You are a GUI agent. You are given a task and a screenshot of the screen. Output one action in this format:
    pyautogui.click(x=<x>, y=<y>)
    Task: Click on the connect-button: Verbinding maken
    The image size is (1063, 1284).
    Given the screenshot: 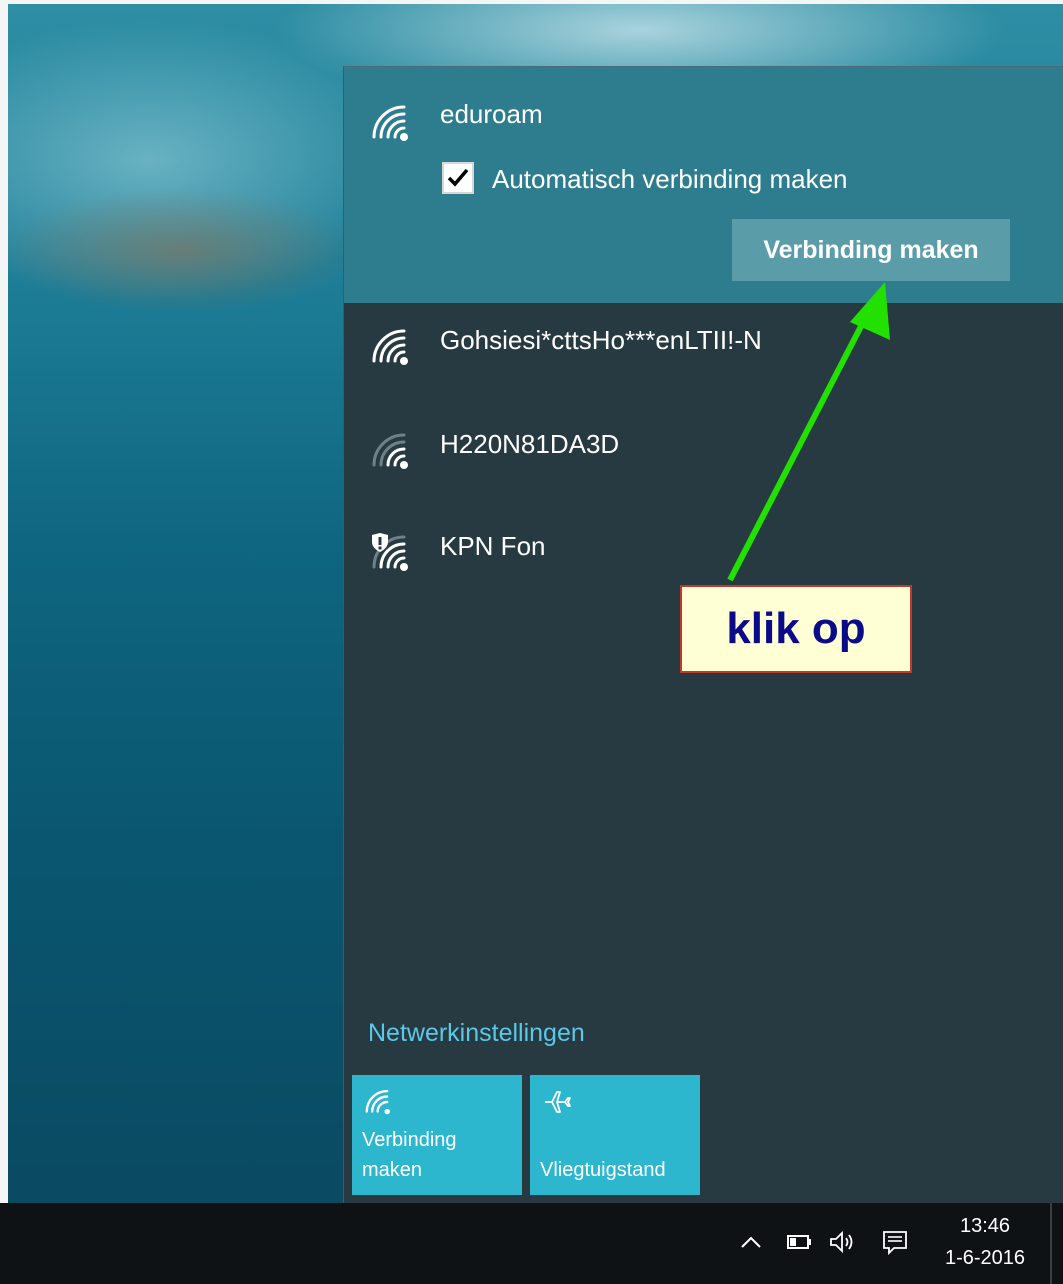 What is the action you would take?
    pyautogui.click(x=871, y=250)
    